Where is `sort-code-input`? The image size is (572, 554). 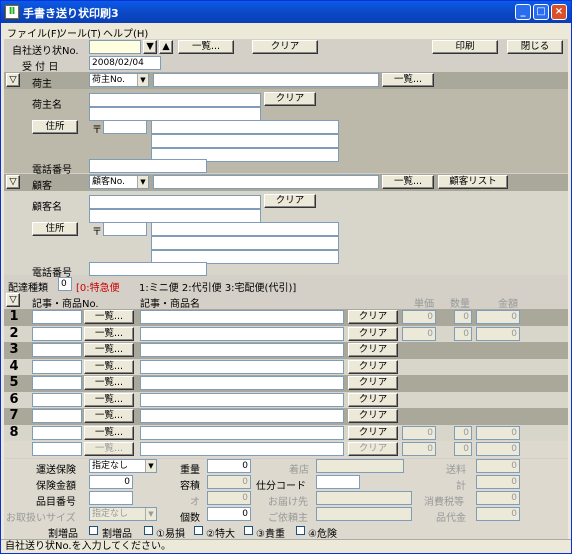 sort-code-input is located at coordinates (338, 482).